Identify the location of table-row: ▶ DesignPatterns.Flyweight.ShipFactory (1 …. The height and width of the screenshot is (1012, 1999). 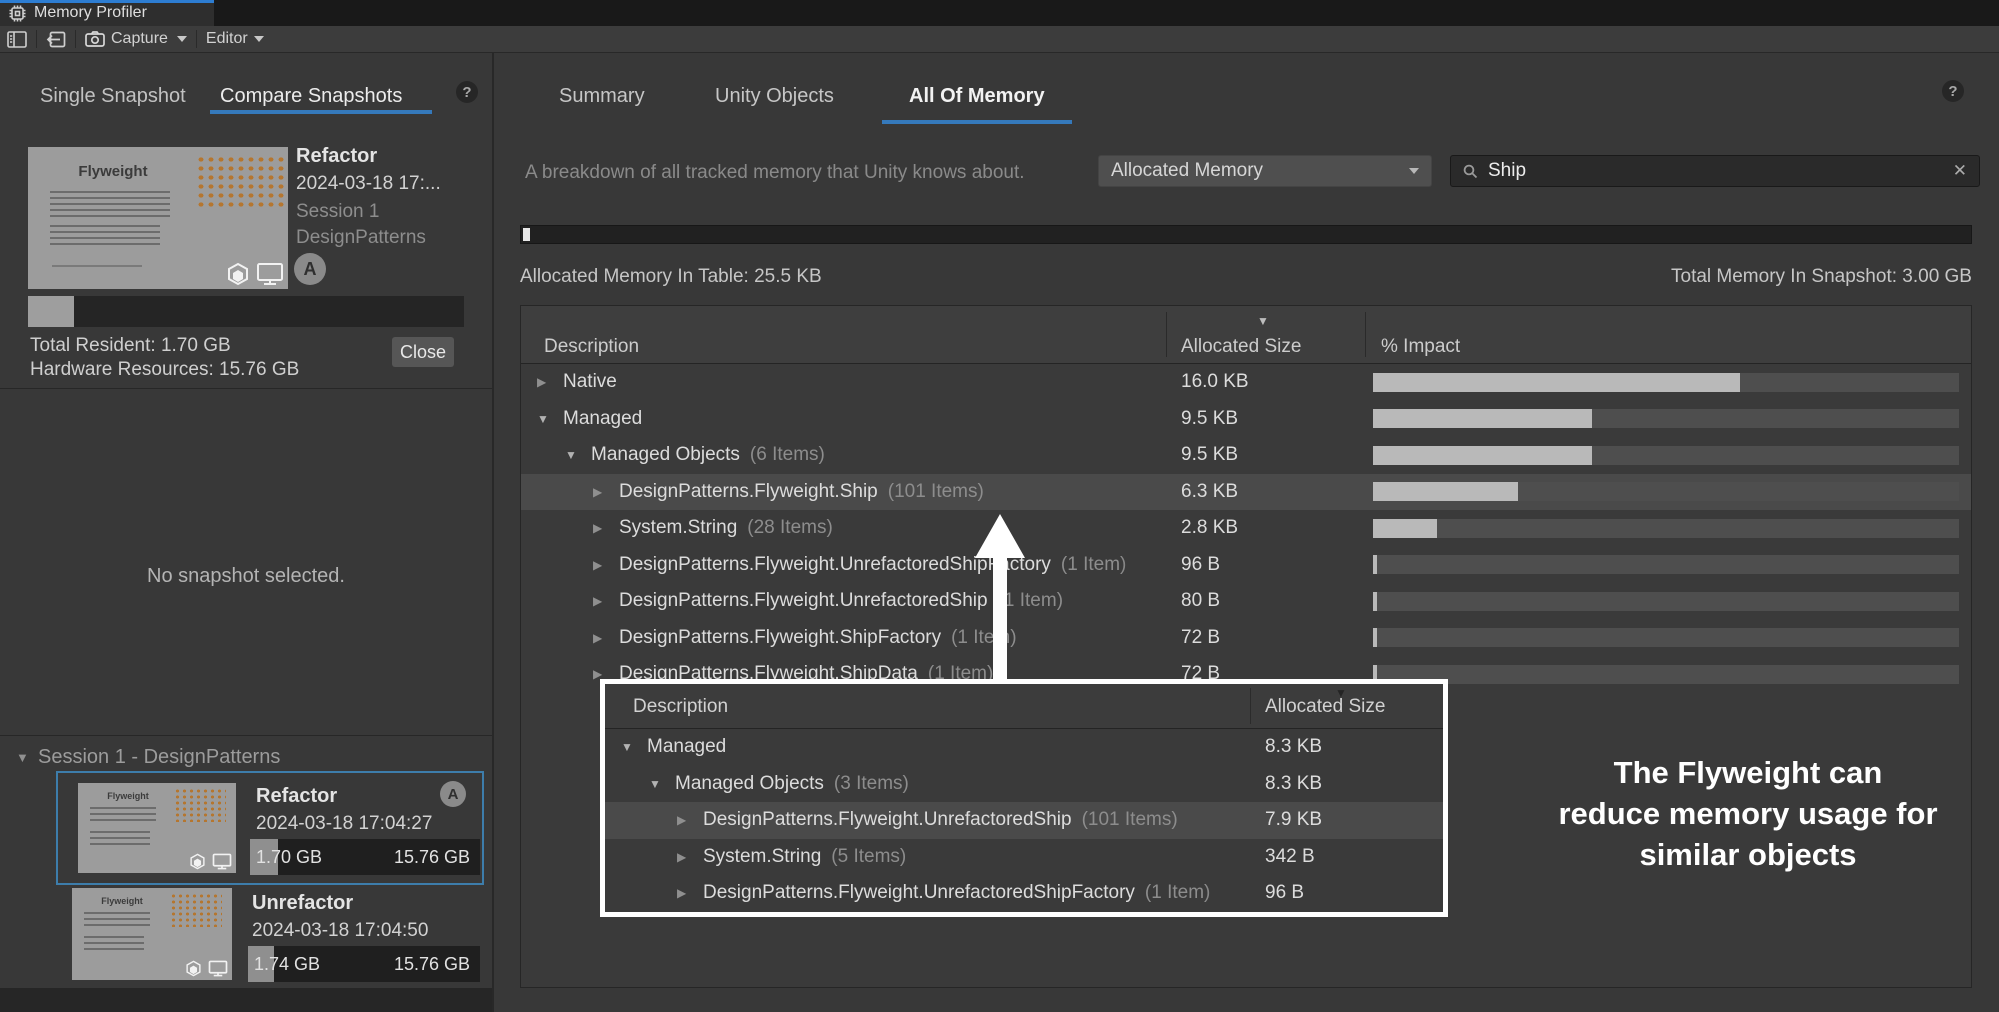
(1246, 638).